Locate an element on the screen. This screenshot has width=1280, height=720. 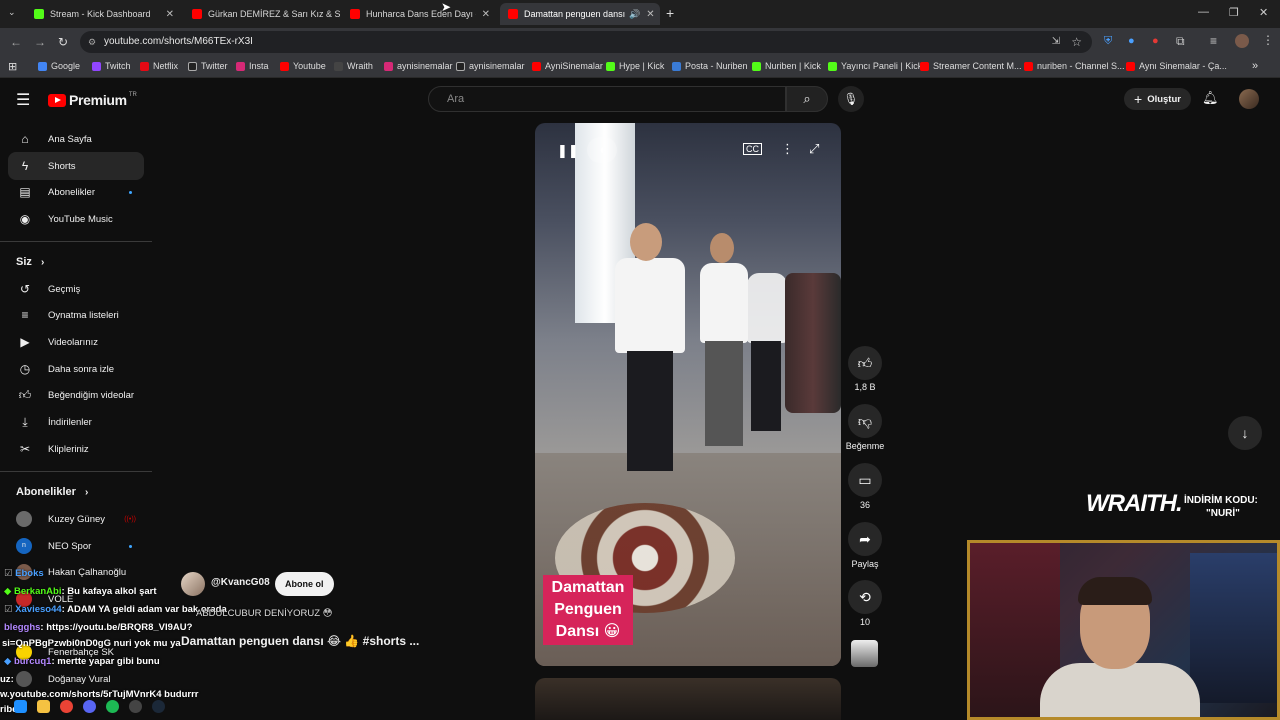
channel-avatar is located at coordinates (193, 584).